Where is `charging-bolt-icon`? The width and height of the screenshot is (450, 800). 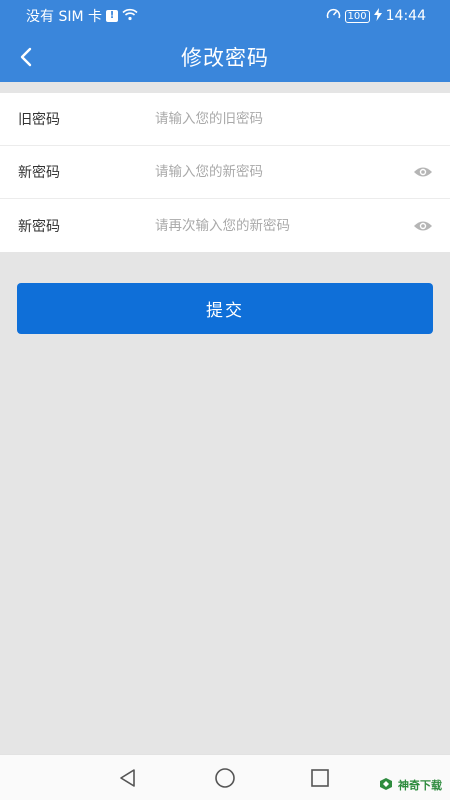
charging-bolt-icon is located at coordinates (377, 16).